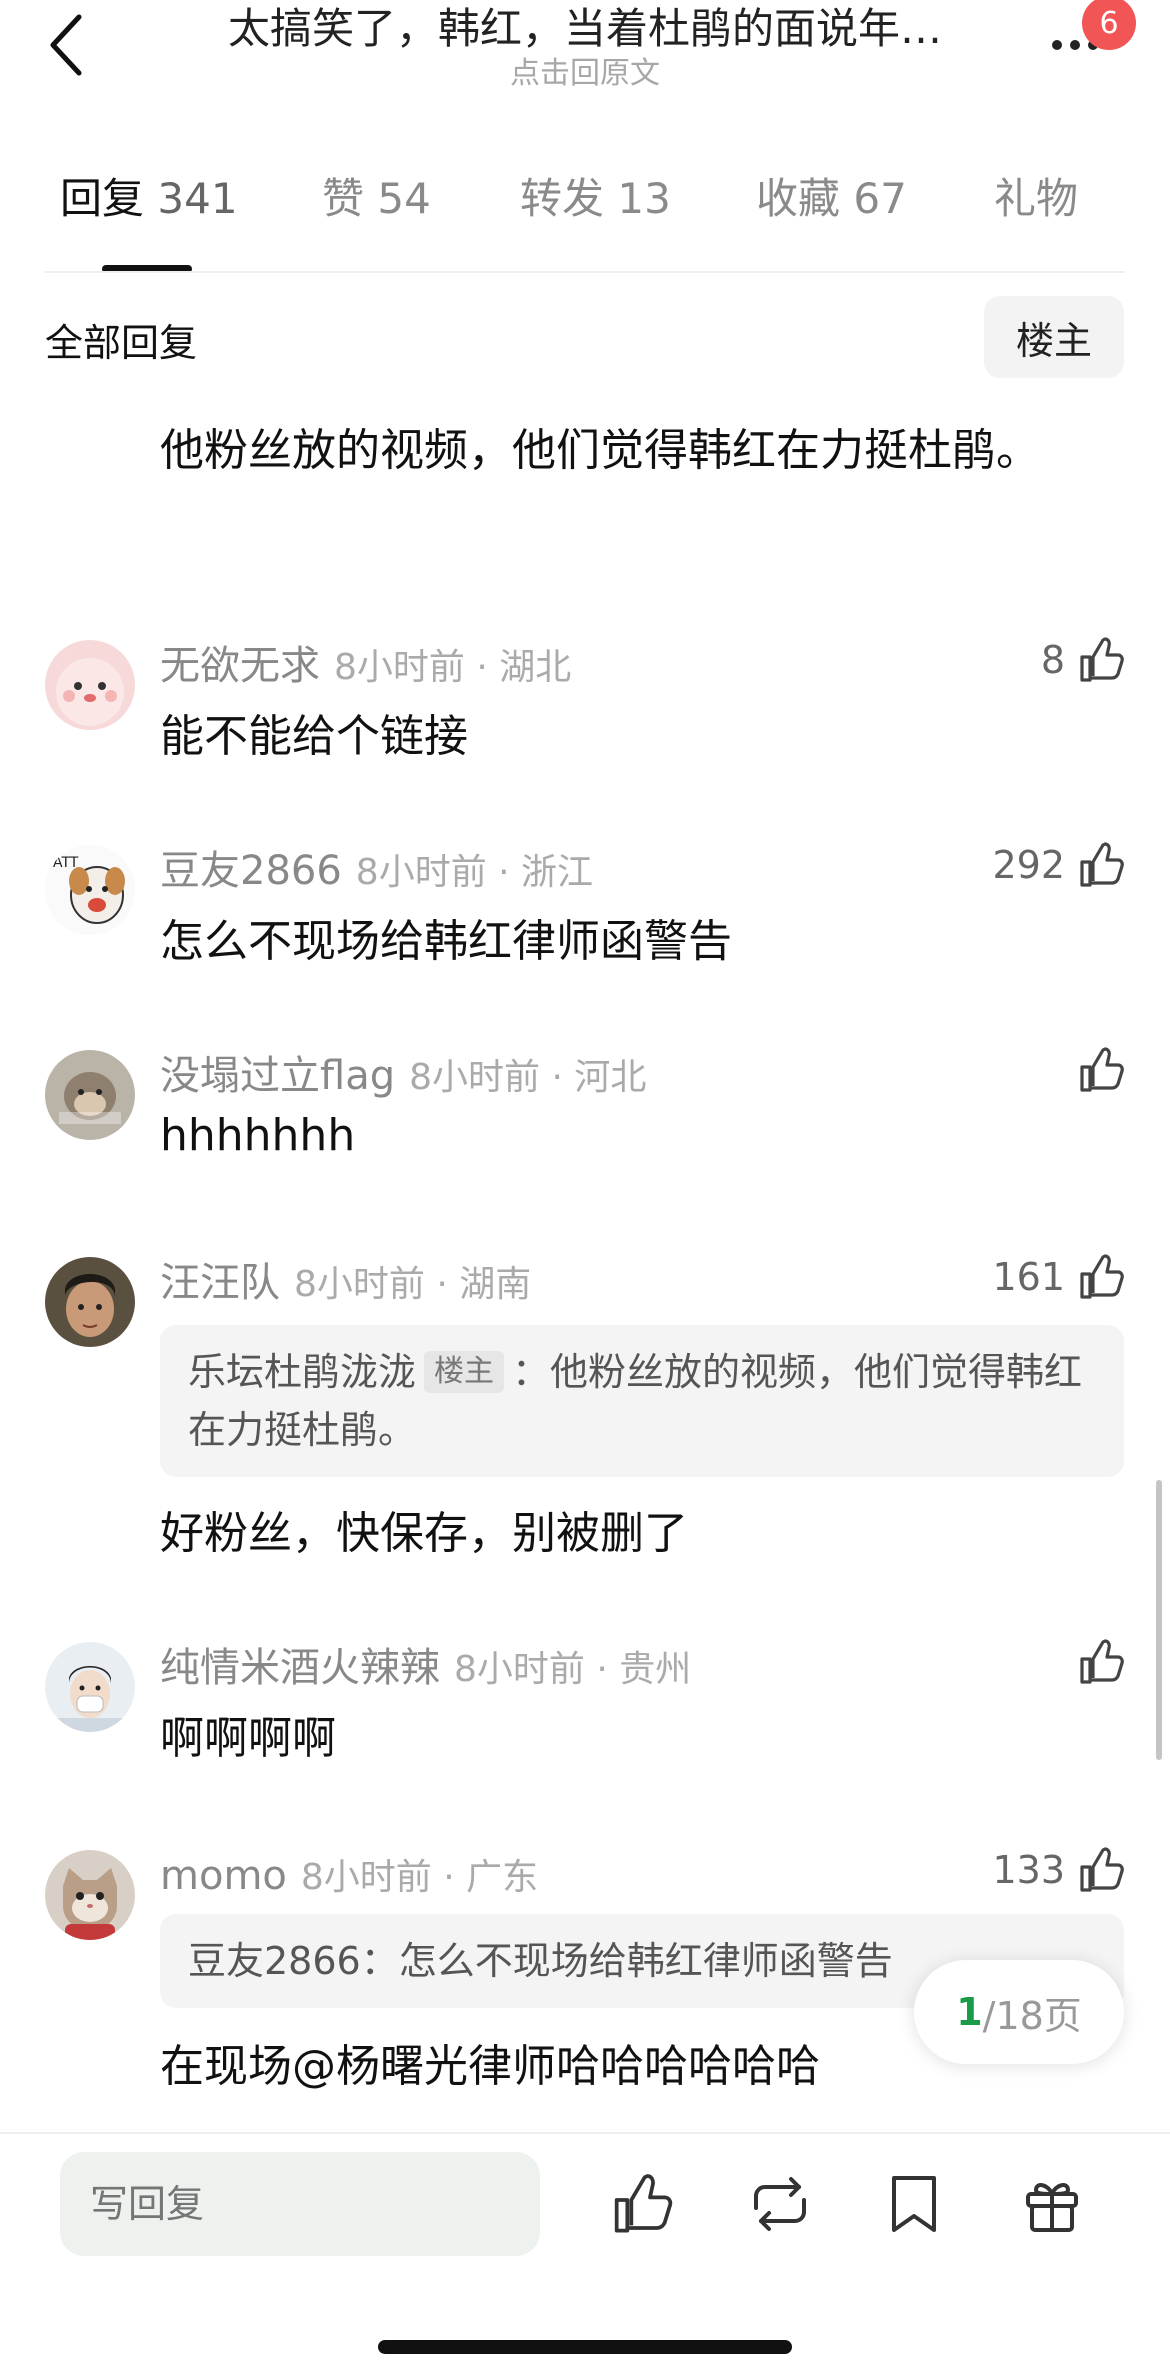  Describe the element at coordinates (102, 198) in the screenshot. I see `tab-label: 回复` at that location.